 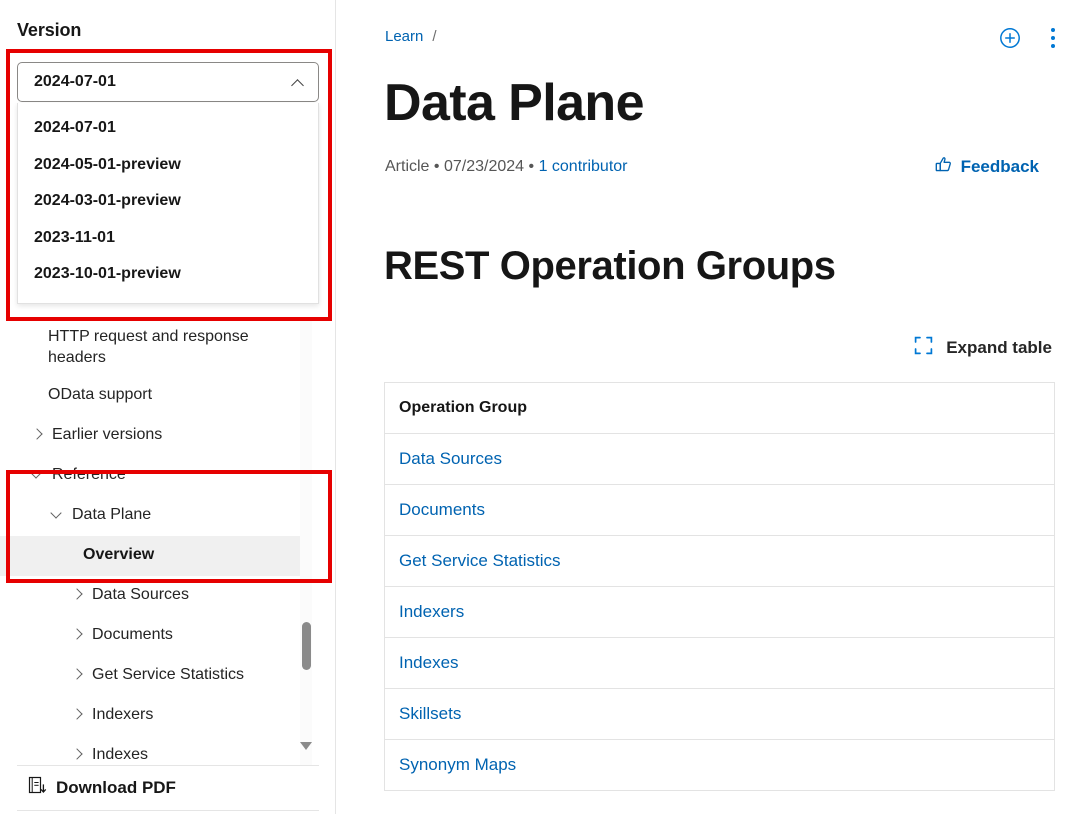 What do you see at coordinates (480, 561) in the screenshot?
I see `operation-group-link: Get Service Statistics` at bounding box center [480, 561].